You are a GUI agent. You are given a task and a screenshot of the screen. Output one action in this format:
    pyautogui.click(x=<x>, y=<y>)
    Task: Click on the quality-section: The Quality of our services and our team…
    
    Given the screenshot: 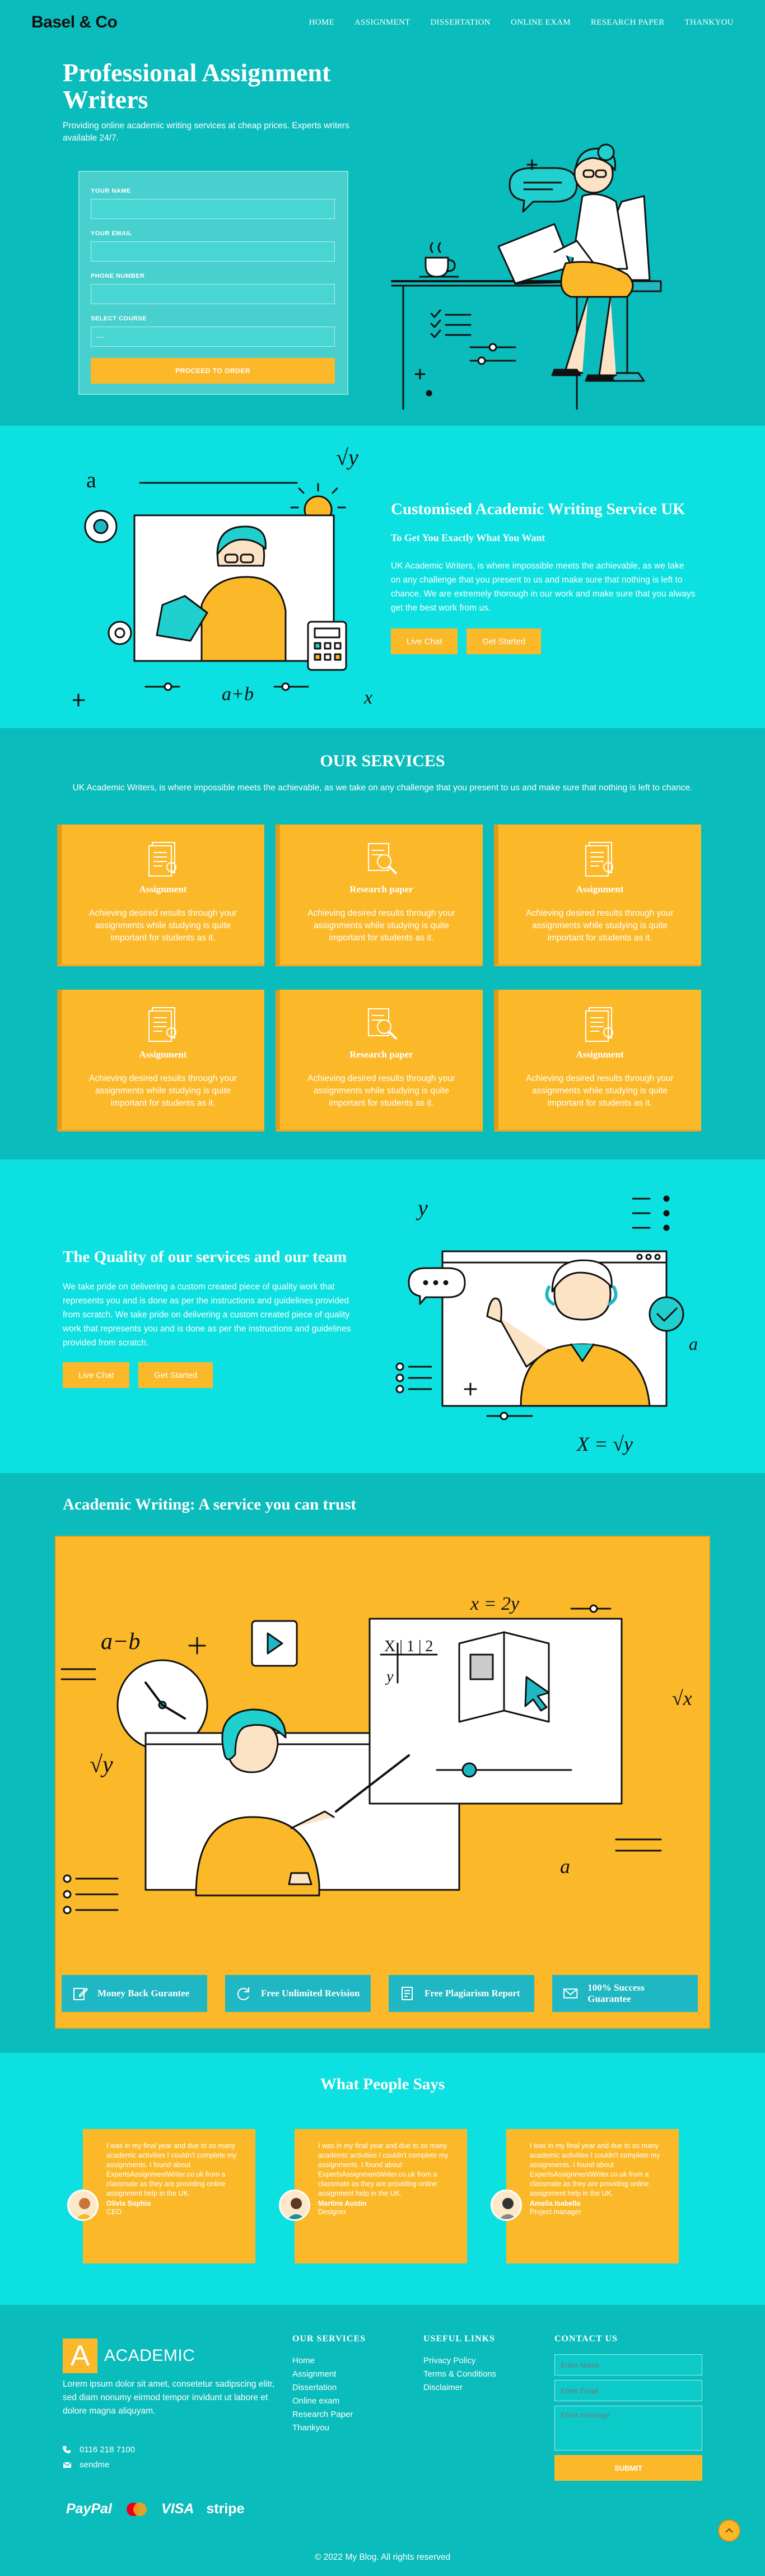 What is the action you would take?
    pyautogui.click(x=382, y=1316)
    